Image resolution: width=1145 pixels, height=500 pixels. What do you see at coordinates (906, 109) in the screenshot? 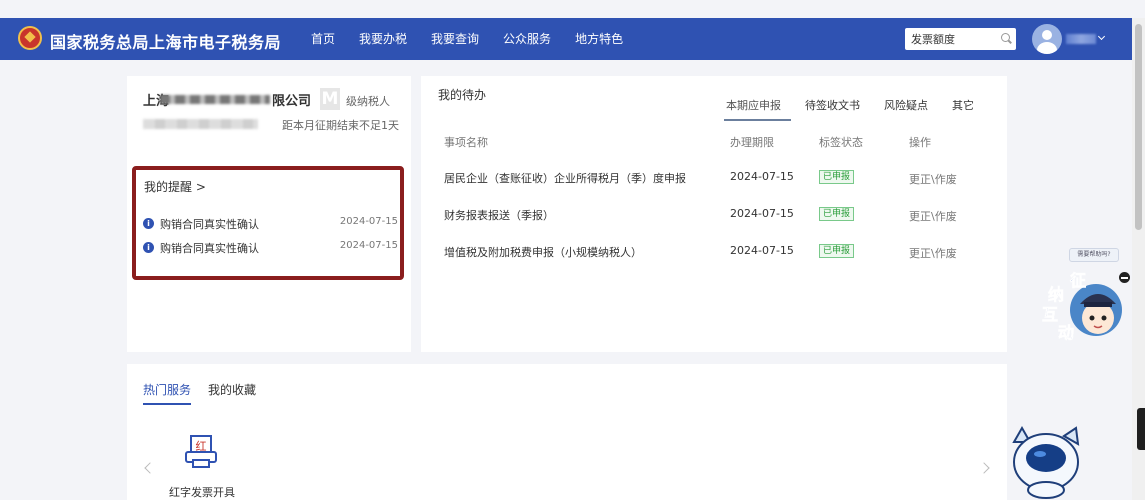
I see `tab-risk-doubts: 风险疑点` at bounding box center [906, 109].